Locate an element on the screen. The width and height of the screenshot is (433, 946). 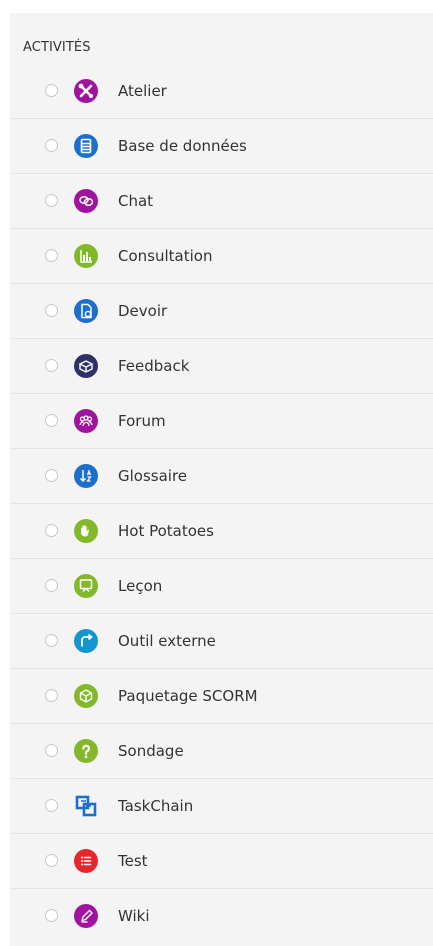
checklist-icon is located at coordinates (86, 861).